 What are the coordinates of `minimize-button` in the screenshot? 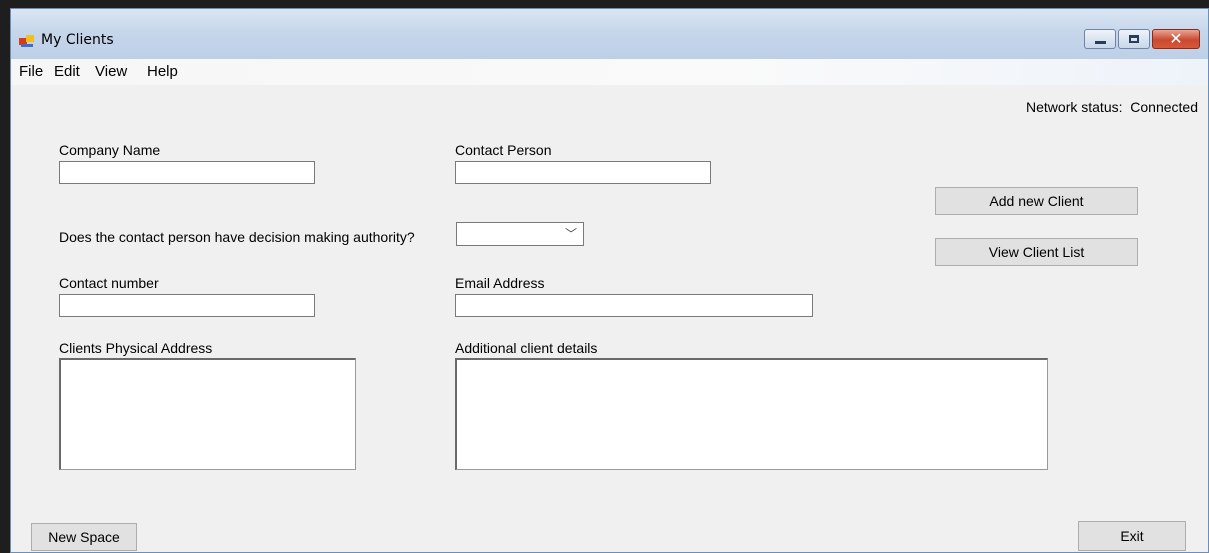 It's located at (1100, 39).